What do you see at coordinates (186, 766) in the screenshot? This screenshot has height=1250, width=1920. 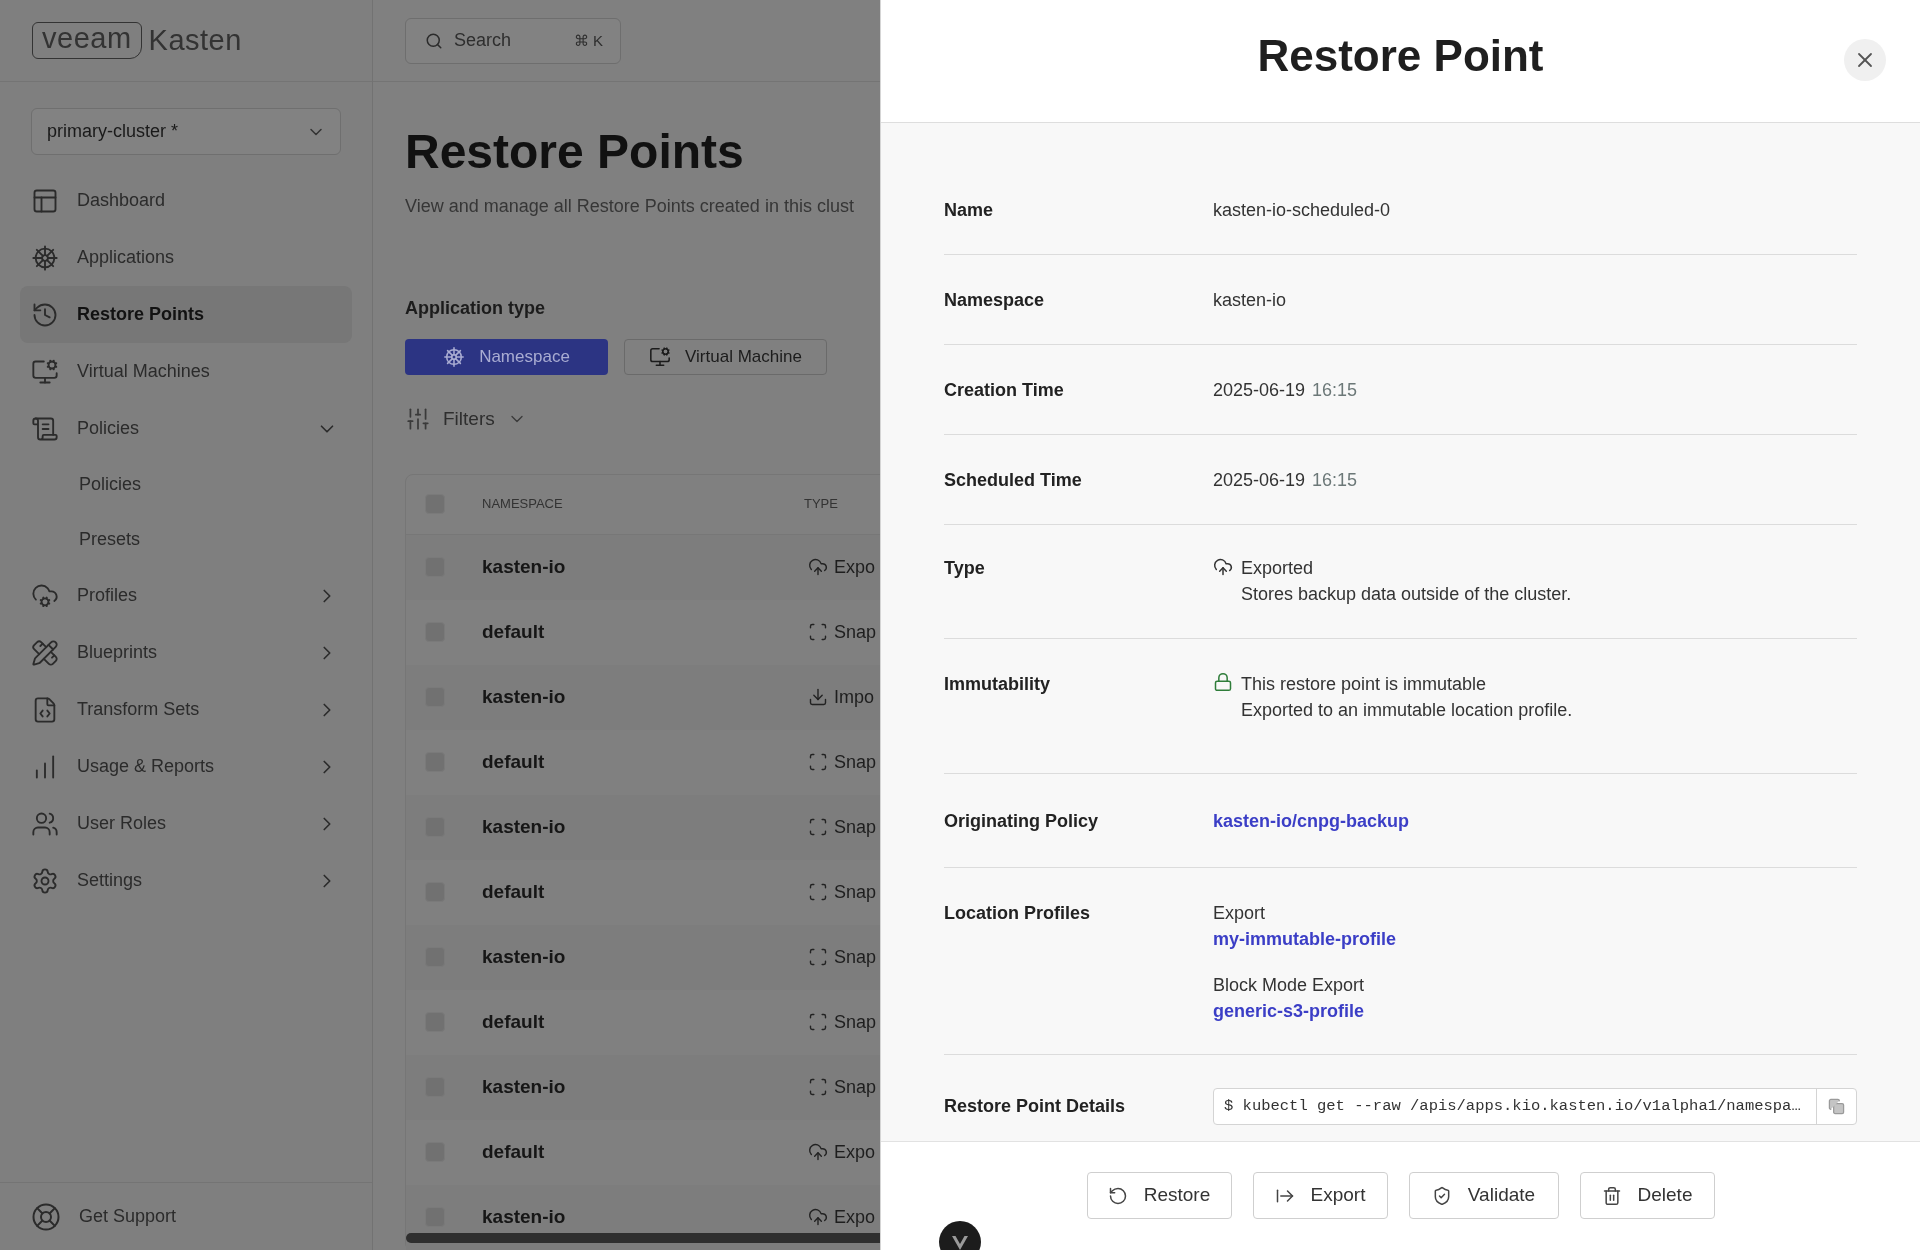 I see `nav-item: Usage & Reports` at bounding box center [186, 766].